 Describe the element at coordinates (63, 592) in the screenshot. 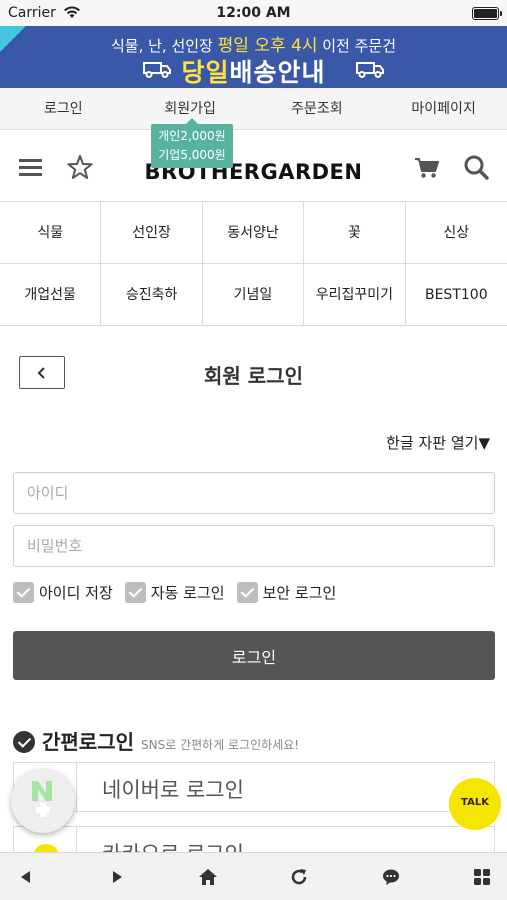

I see `save-id-checkbox: 아이디 저장` at that location.